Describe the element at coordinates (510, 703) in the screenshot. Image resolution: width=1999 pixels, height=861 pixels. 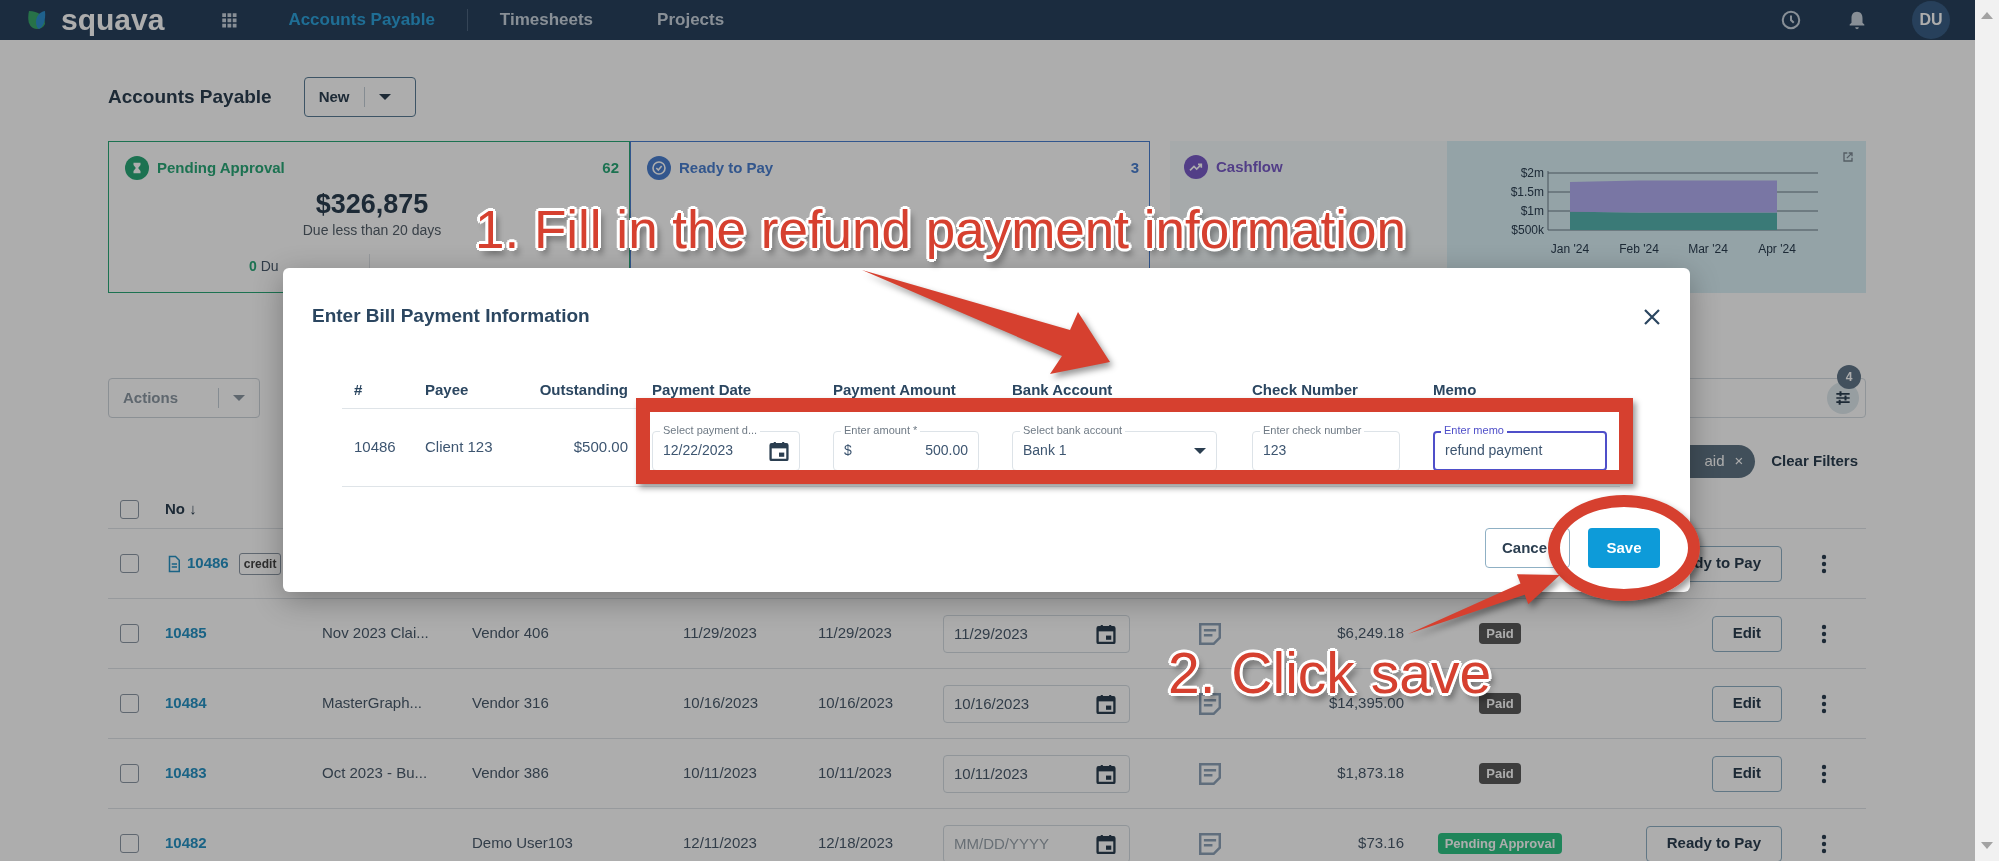
I see `vendor-cell: Vendor 316` at that location.